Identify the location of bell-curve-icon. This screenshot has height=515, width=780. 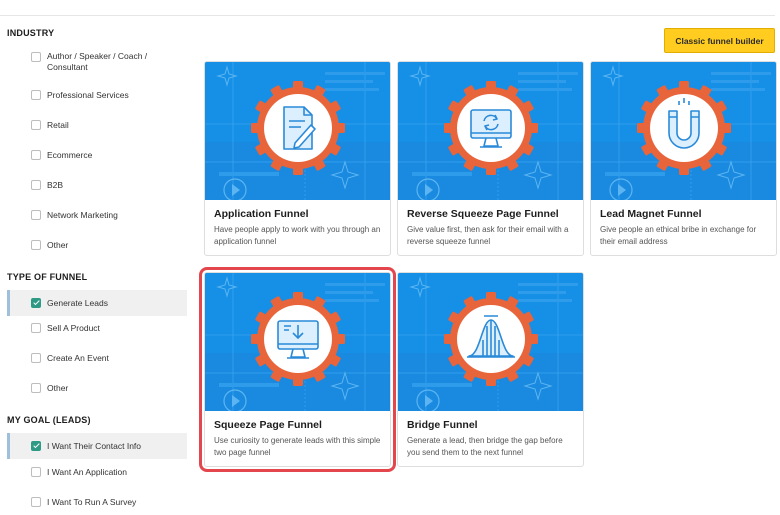
(490, 339).